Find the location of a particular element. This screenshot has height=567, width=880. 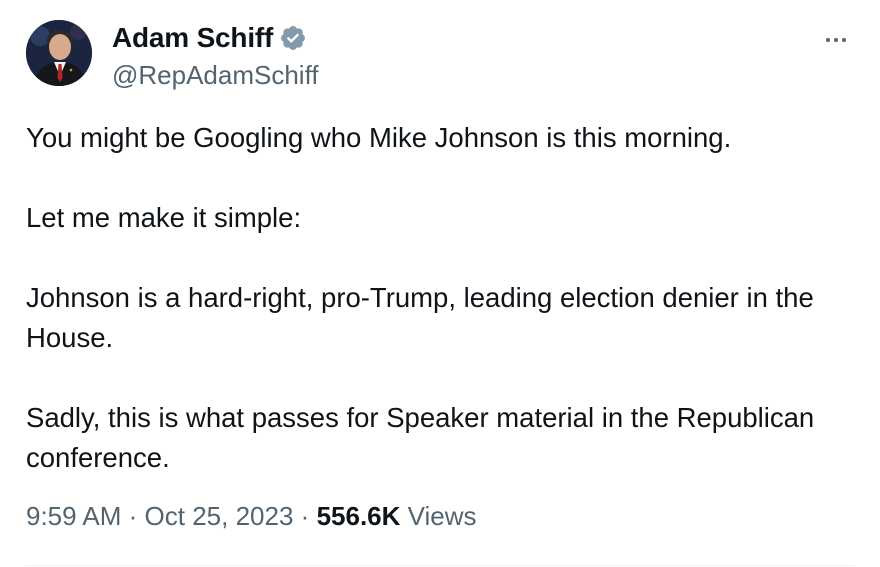

author-handle: @RepAdamSchiff is located at coordinates (215, 75).